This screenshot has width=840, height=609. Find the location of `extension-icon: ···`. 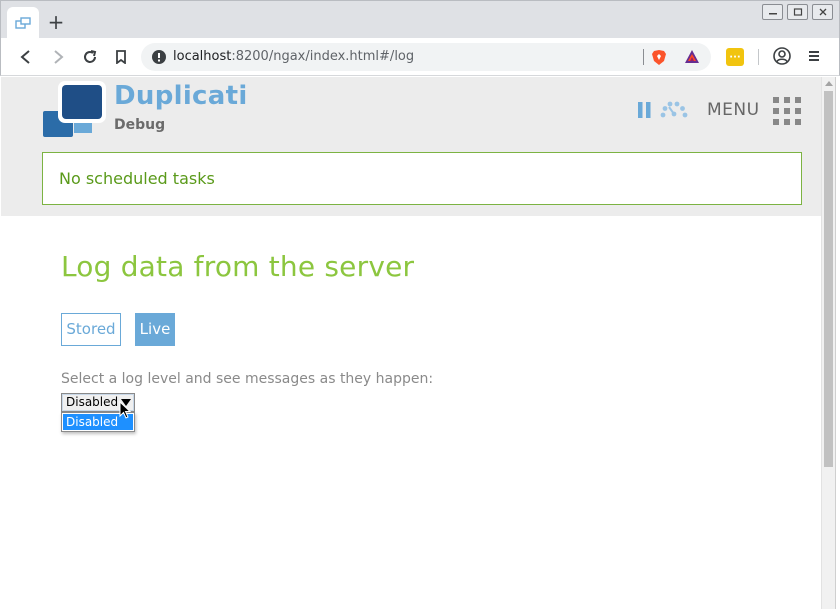

extension-icon: ··· is located at coordinates (735, 57).